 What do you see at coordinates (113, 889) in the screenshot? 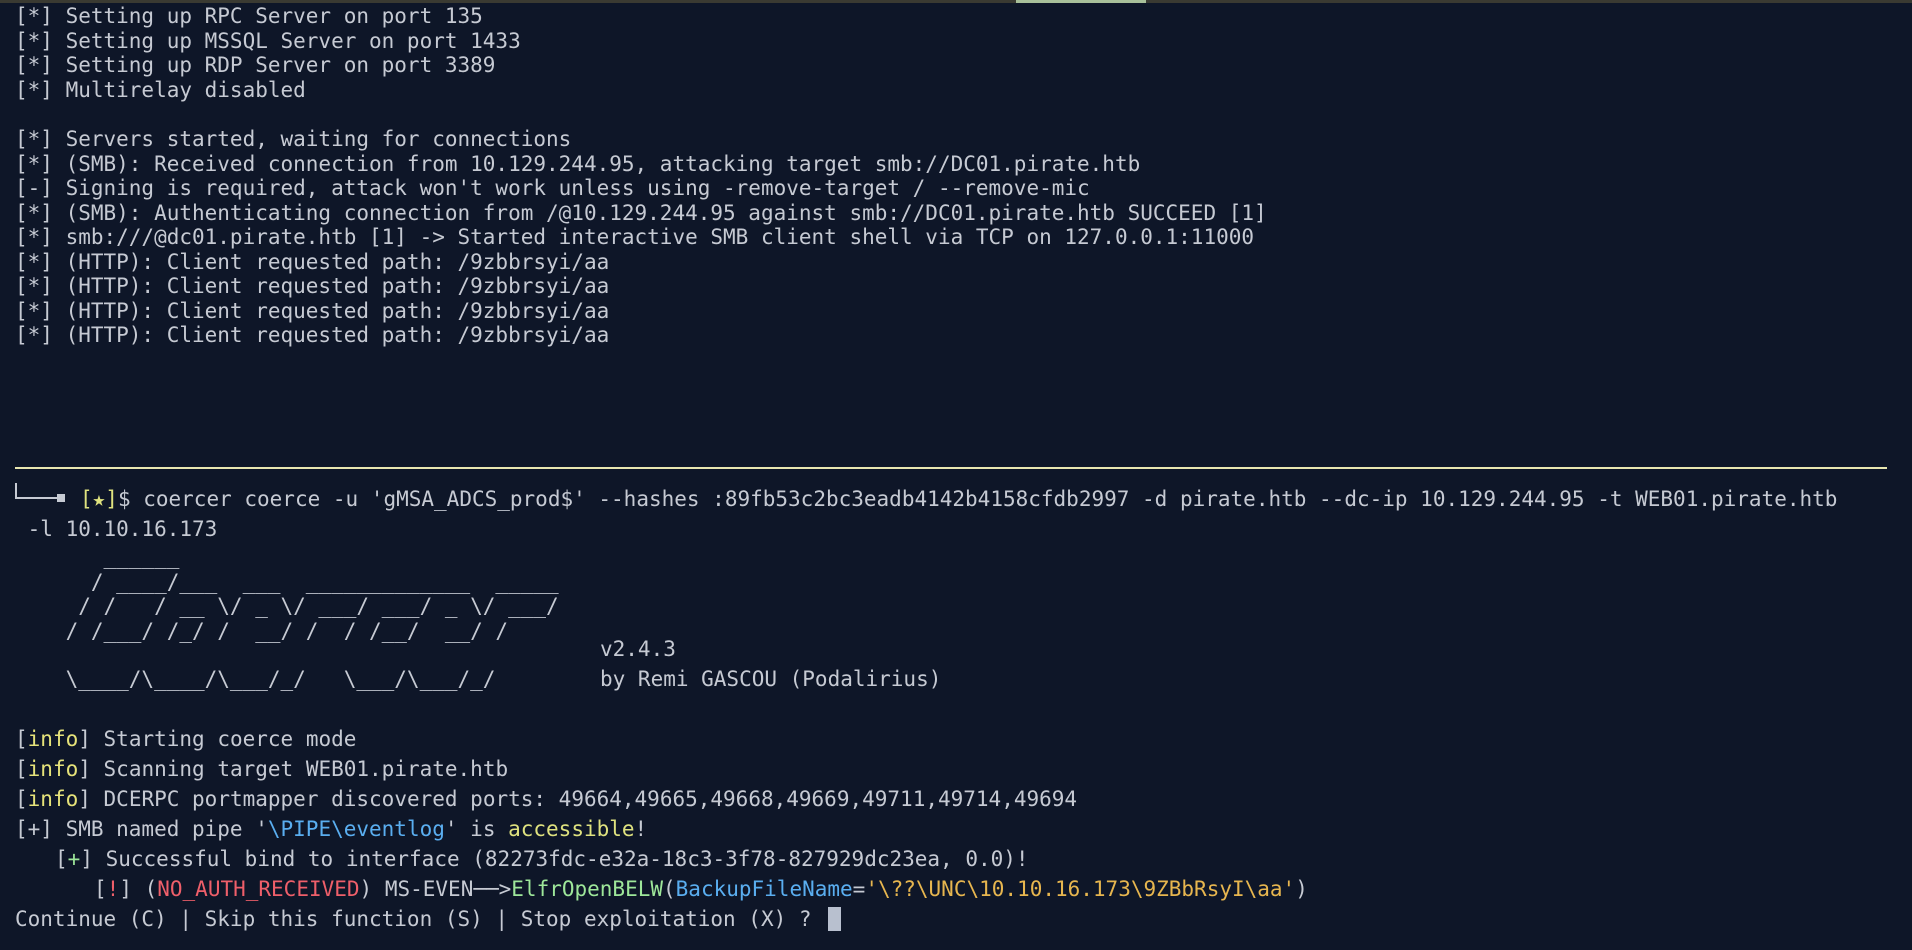
I see `error-tag: !` at bounding box center [113, 889].